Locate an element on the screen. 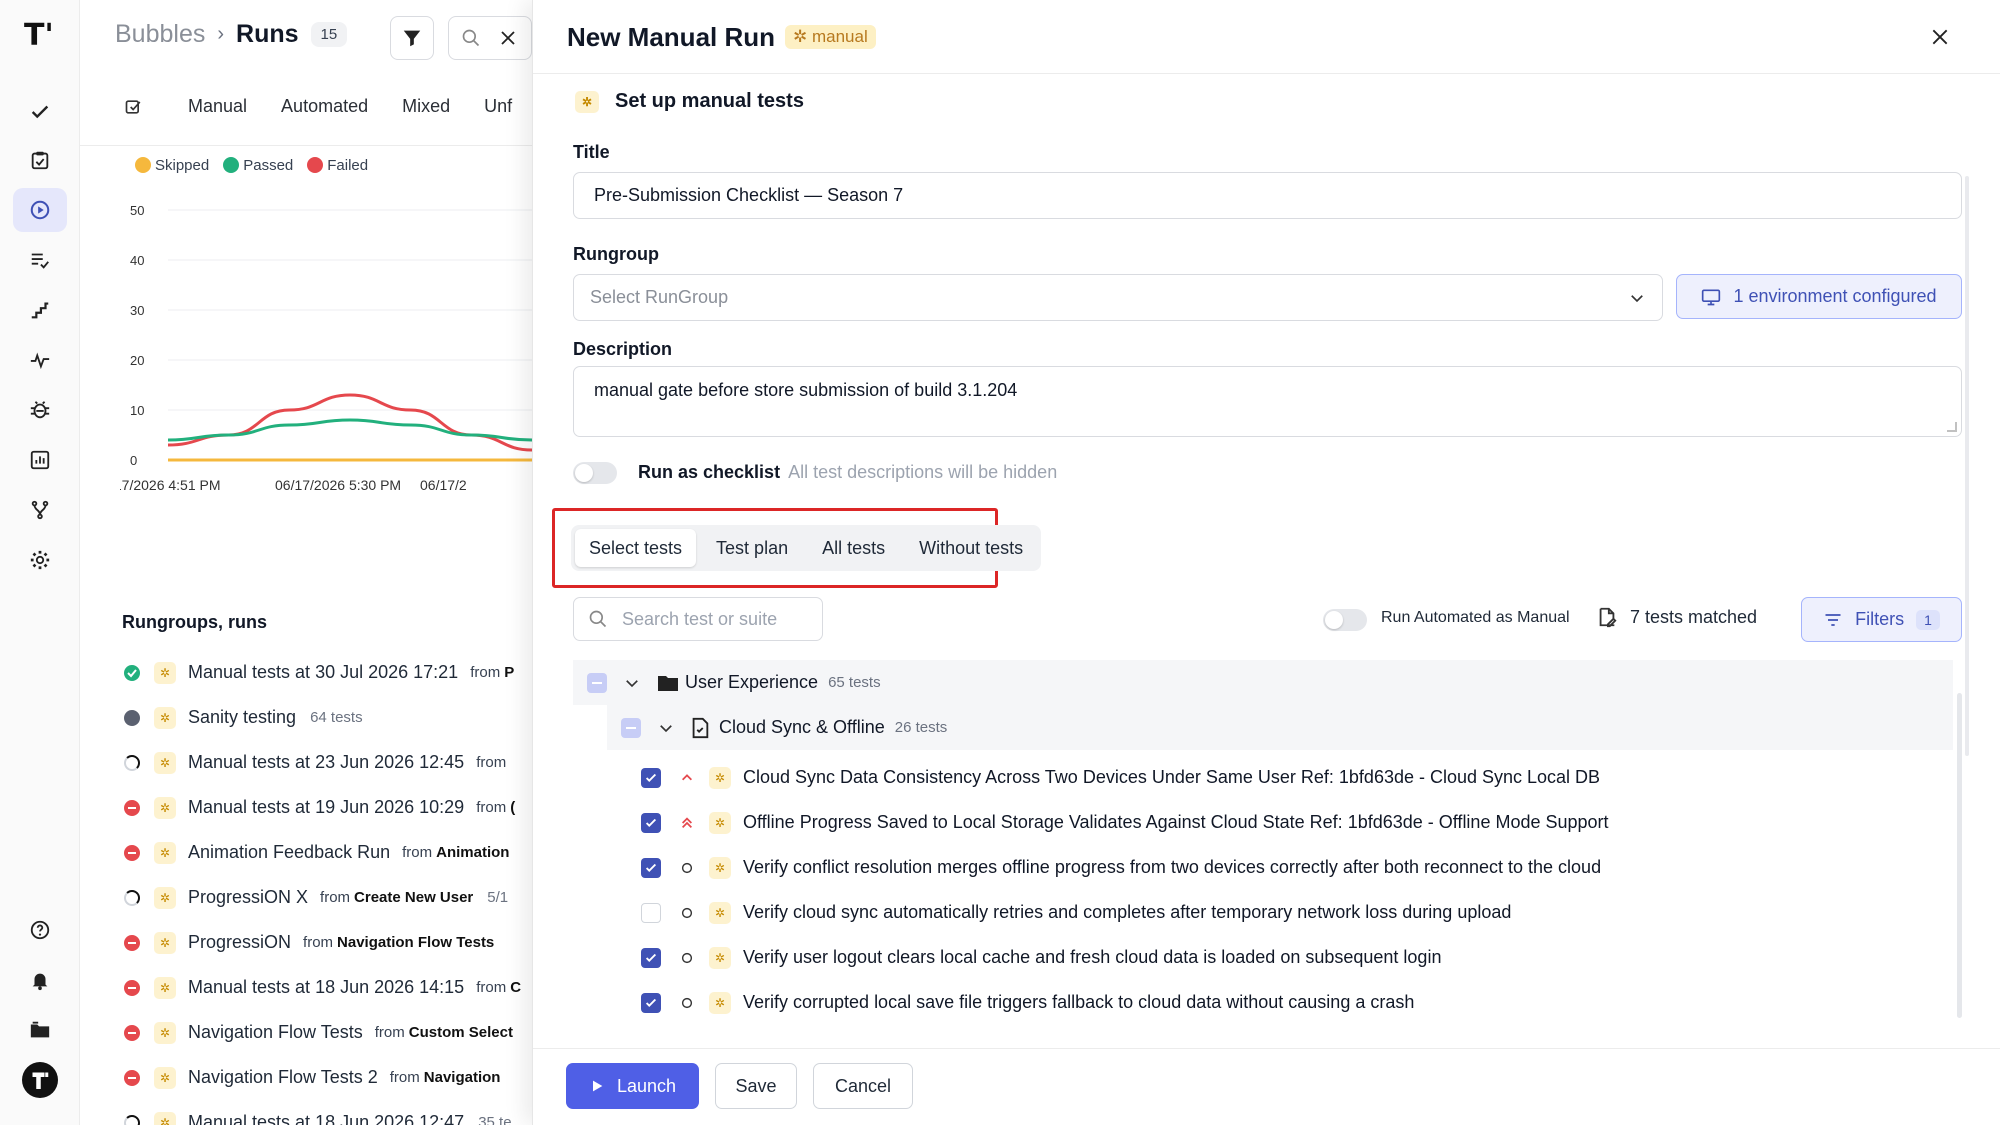 The image size is (2000, 1125). rungroup-label: Rungroup is located at coordinates (616, 254).